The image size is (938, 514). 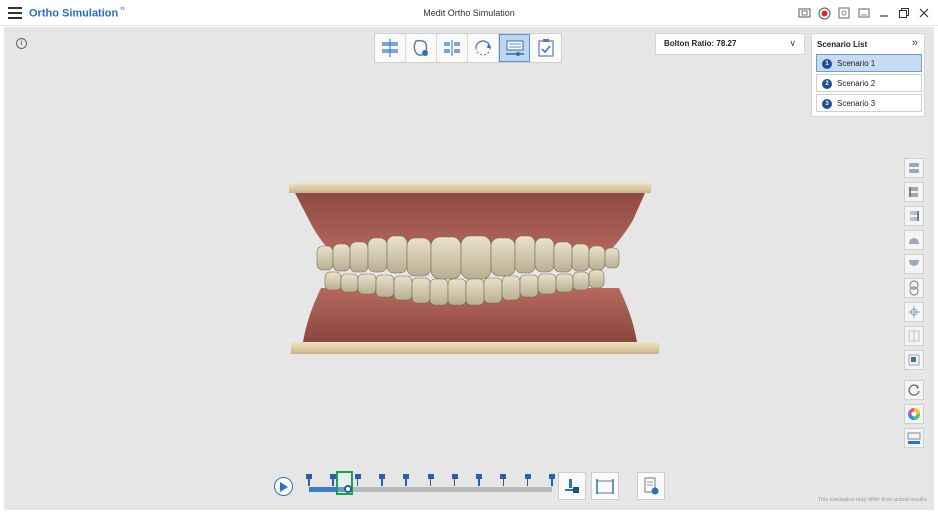 What do you see at coordinates (914, 312) in the screenshot?
I see `axis-icon` at bounding box center [914, 312].